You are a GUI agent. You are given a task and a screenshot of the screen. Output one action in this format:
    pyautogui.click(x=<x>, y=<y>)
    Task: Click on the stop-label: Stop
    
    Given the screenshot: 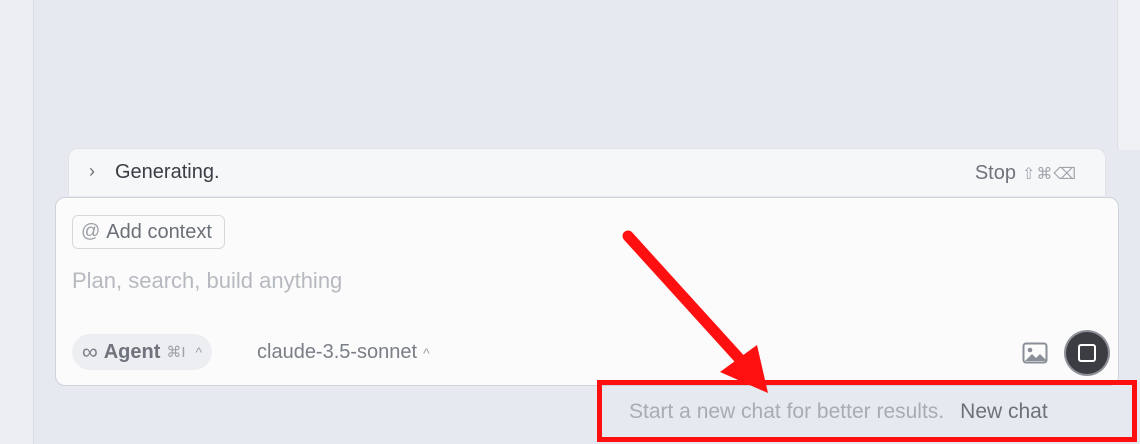 What is the action you would take?
    pyautogui.click(x=995, y=173)
    